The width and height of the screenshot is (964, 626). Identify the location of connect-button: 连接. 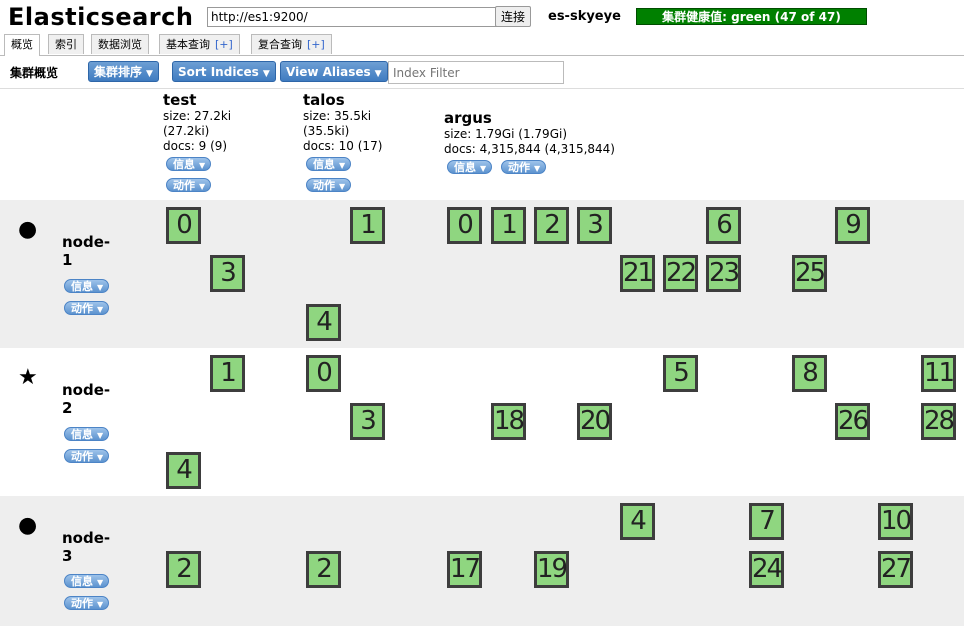
(513, 16).